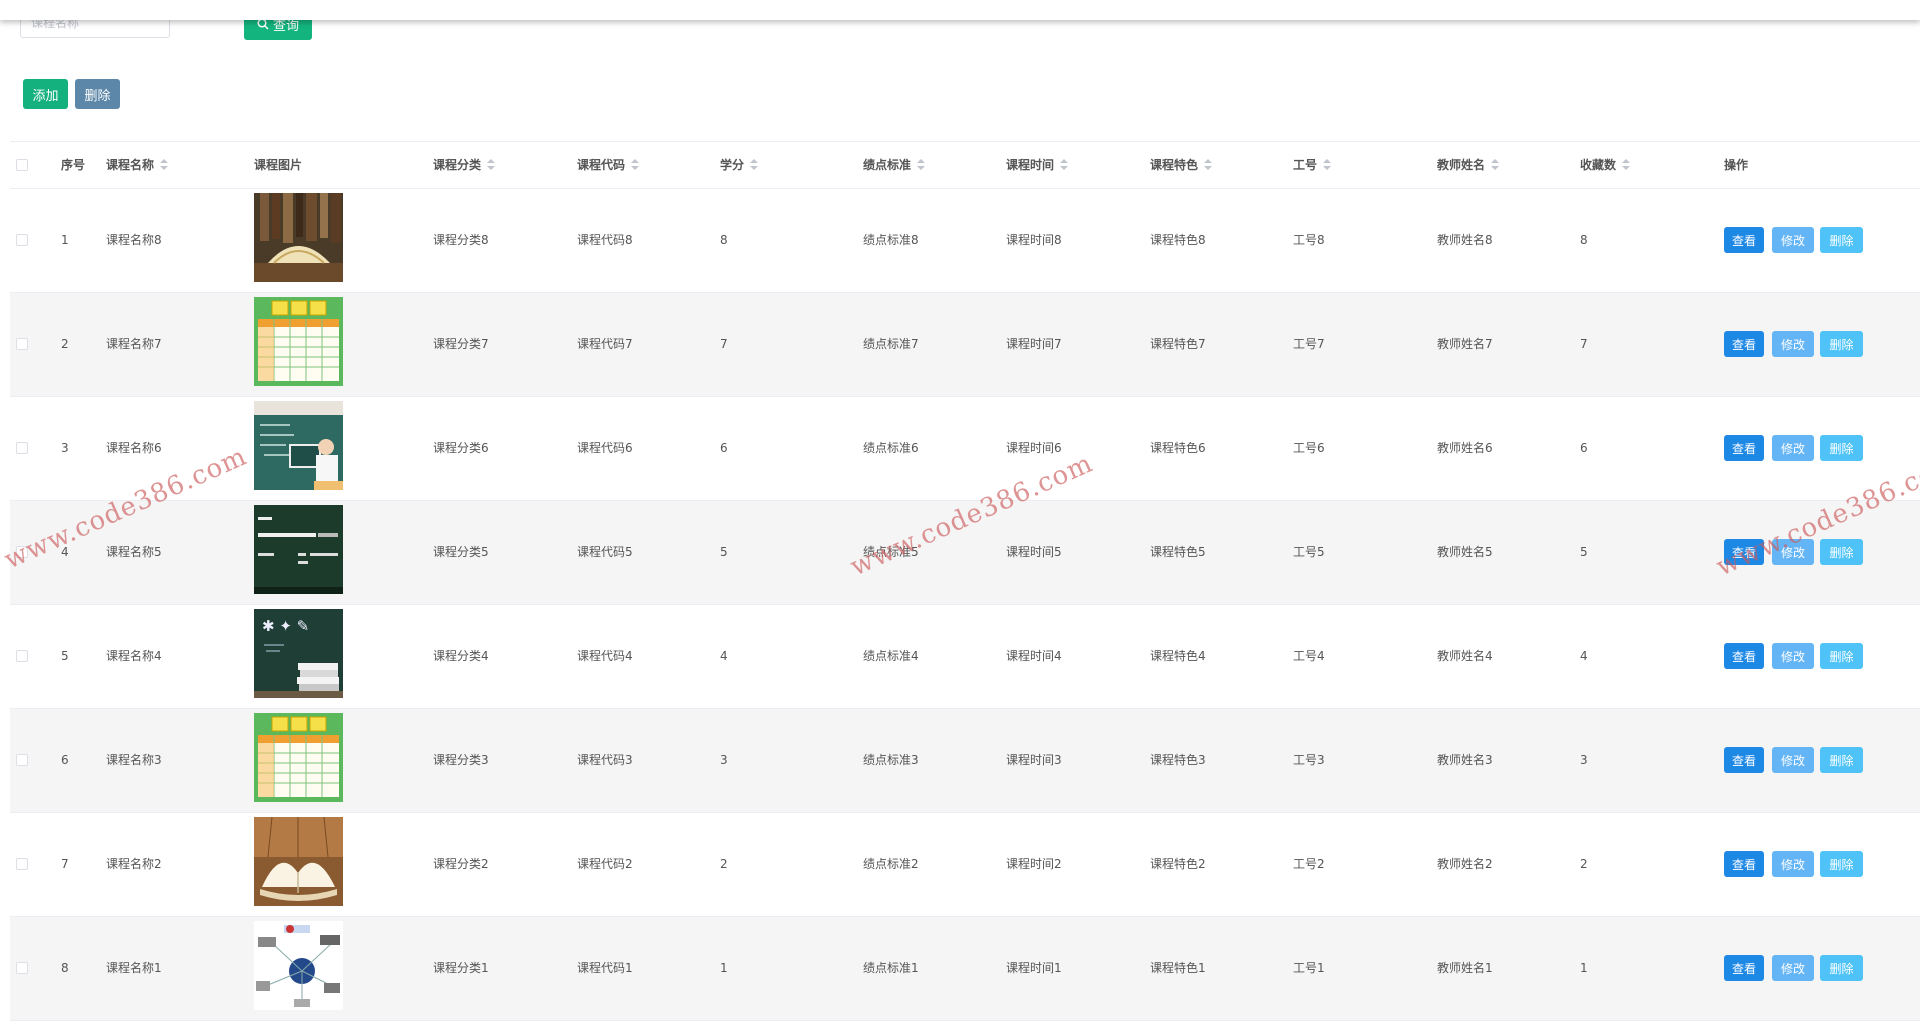 This screenshot has width=1920, height=1021. I want to click on cell-teacher: 教师姓名7, so click(1465, 344).